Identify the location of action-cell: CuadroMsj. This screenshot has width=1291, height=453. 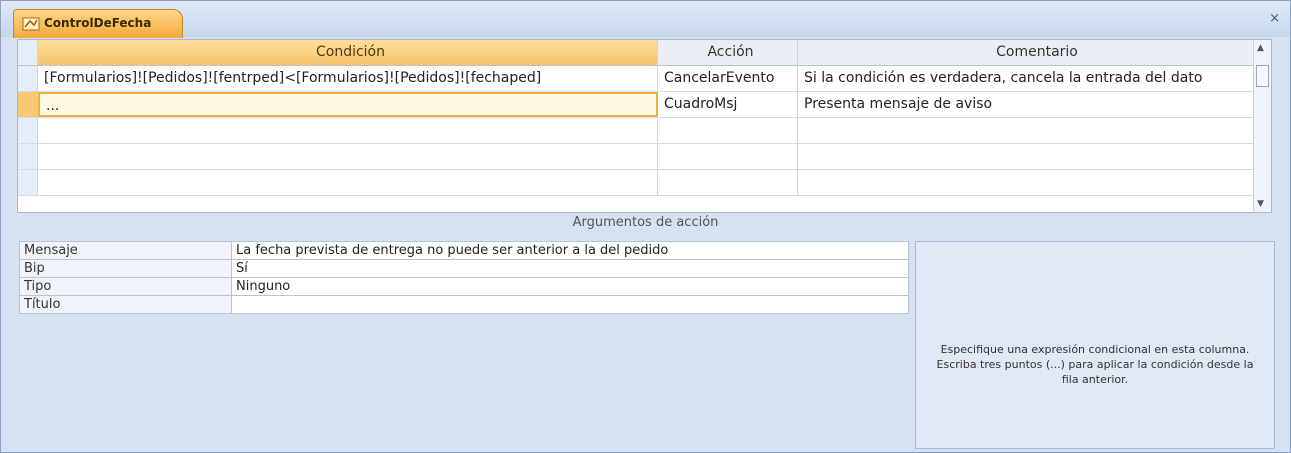
(728, 104).